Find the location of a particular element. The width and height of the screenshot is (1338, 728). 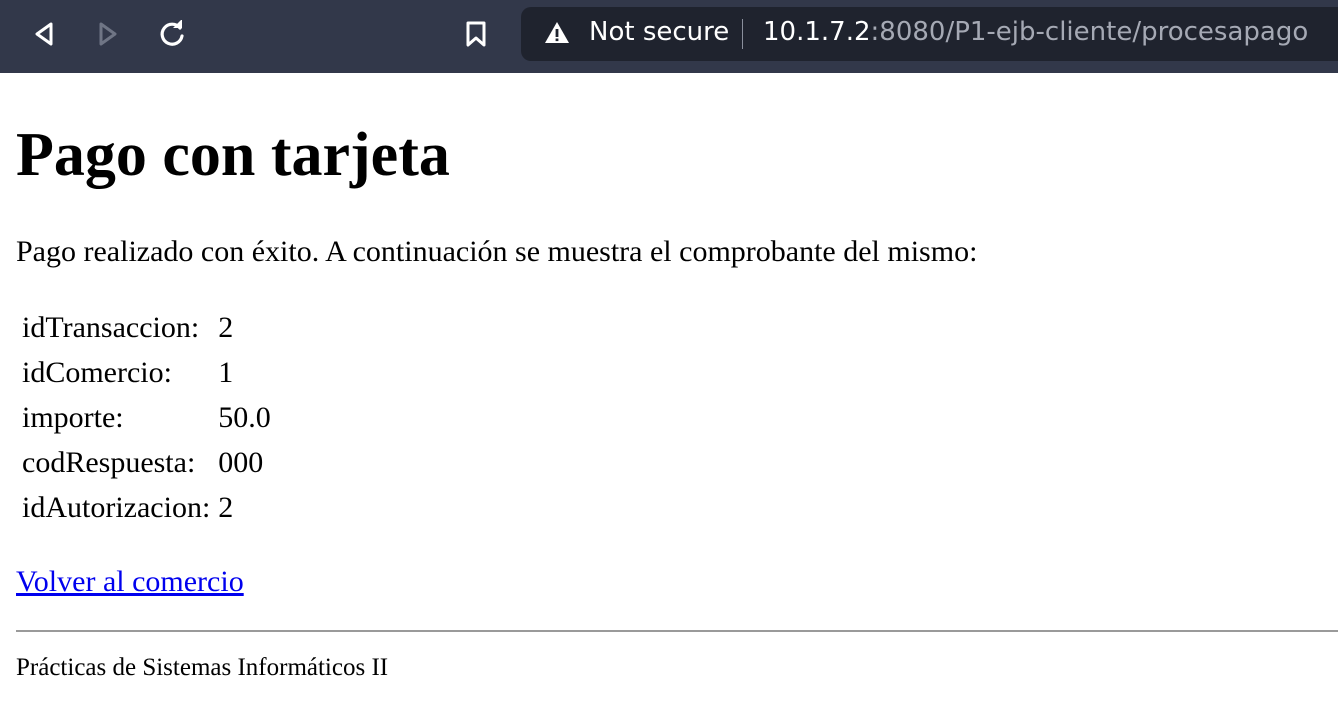

reload-button is located at coordinates (172, 34).